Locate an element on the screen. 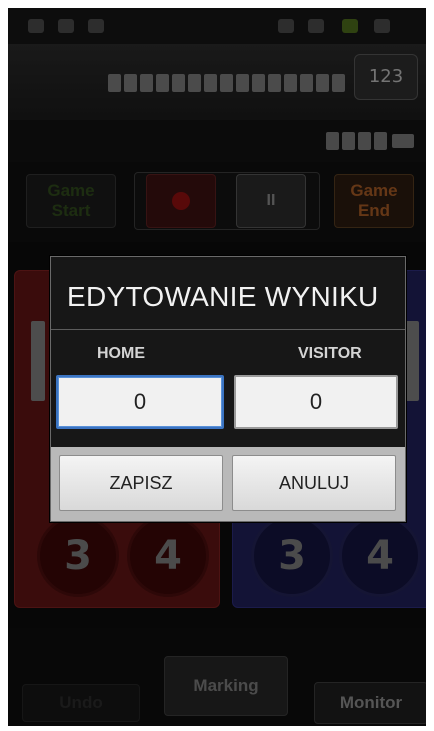 This screenshot has width=434, height=731. cancel-button: ANULUJ is located at coordinates (314, 483).